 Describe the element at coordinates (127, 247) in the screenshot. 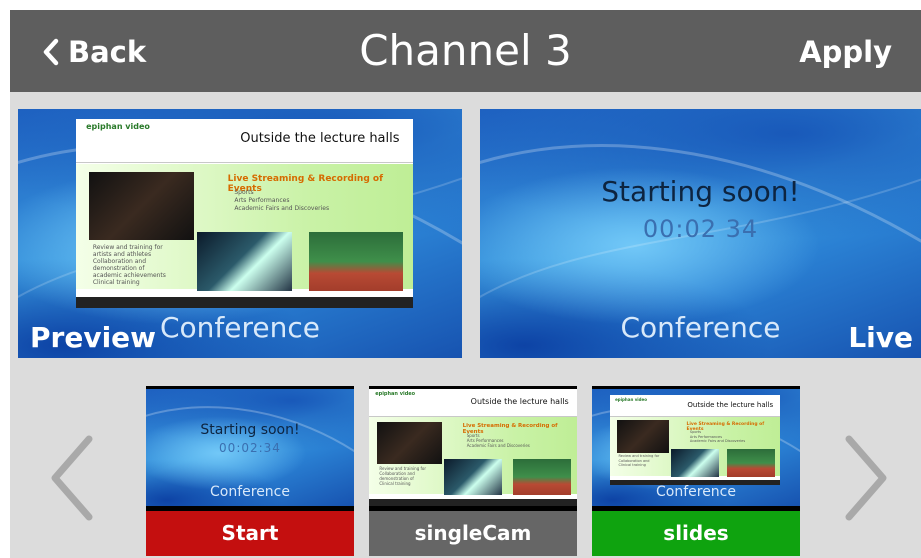

I see `bullet-item: Review and training for` at that location.